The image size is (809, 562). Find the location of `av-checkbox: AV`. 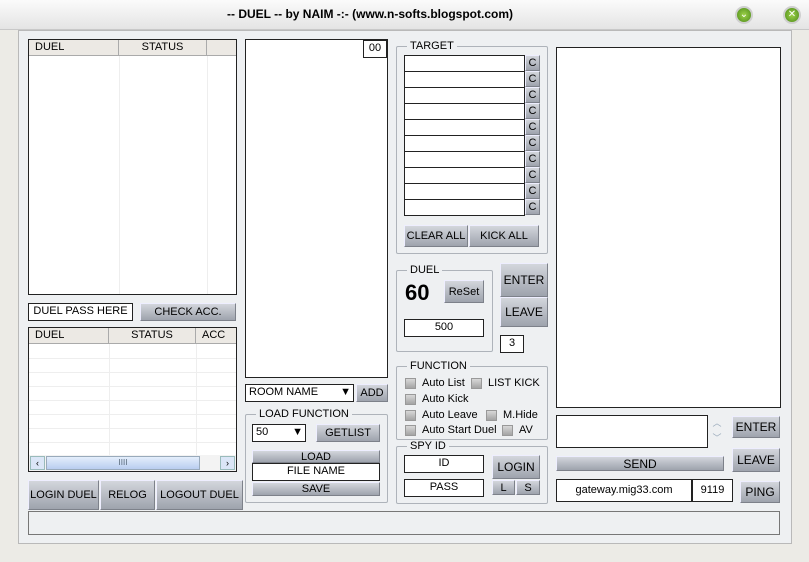

av-checkbox: AV is located at coordinates (517, 430).